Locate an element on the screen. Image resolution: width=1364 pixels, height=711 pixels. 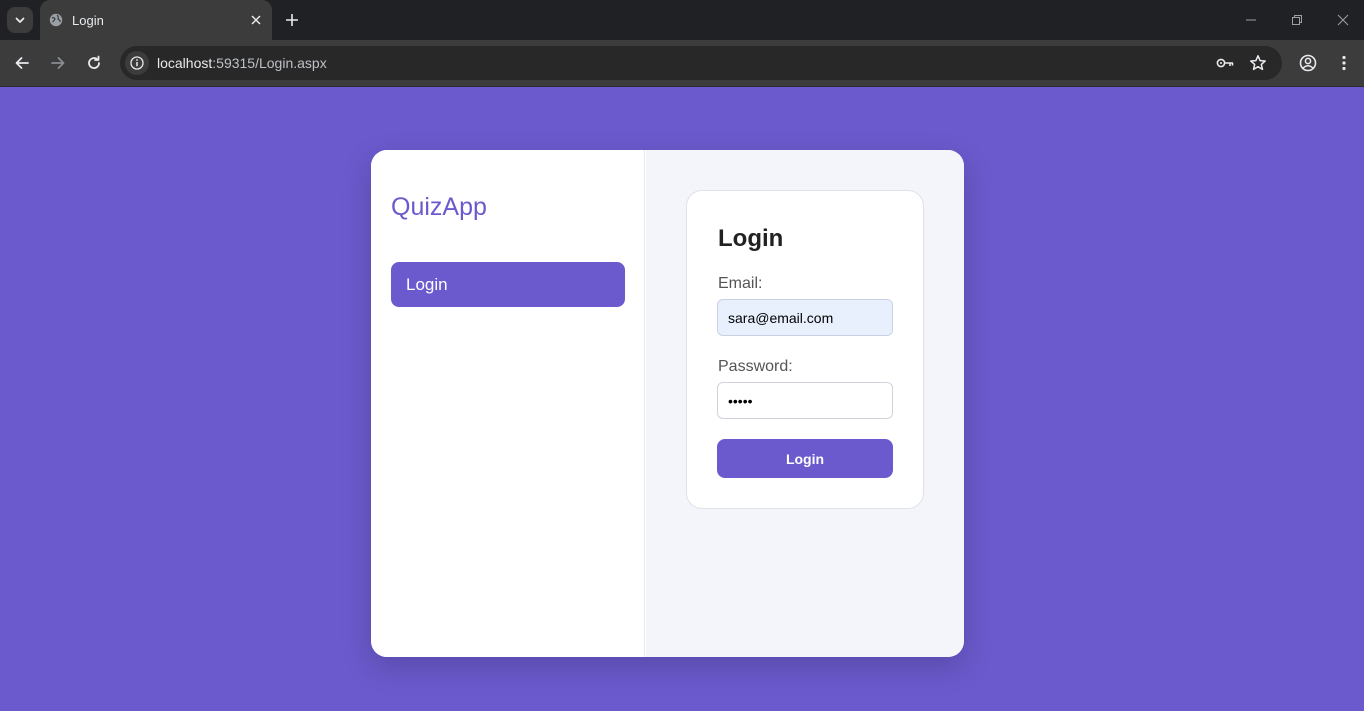
url-text: localhost:59315/Login.aspx is located at coordinates (242, 63).